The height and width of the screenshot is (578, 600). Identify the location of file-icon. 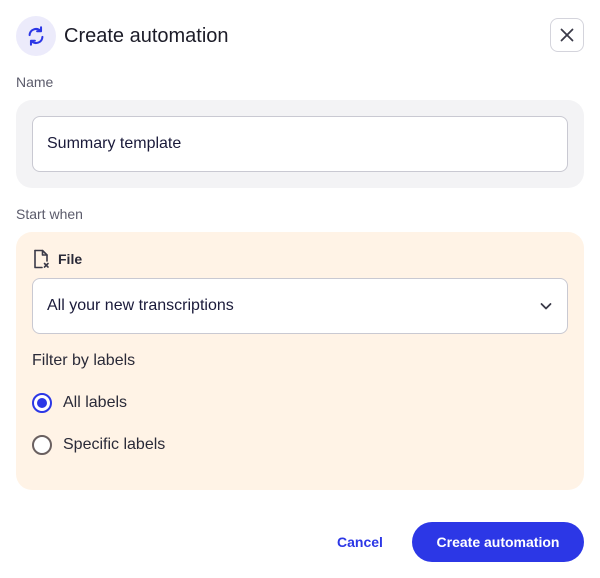
(41, 259).